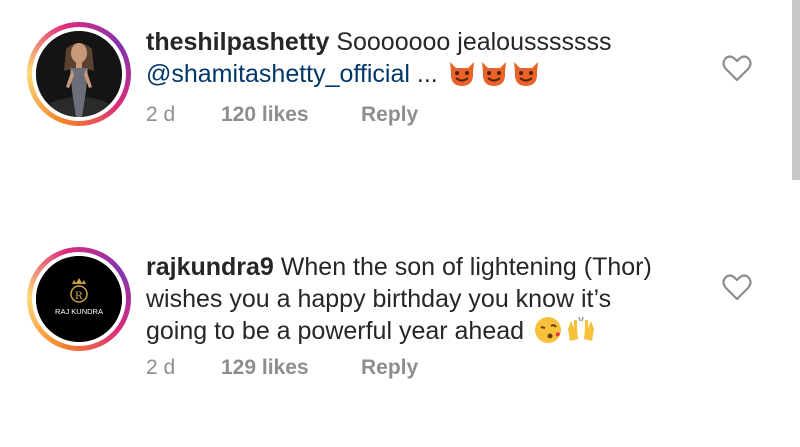  What do you see at coordinates (291, 115) in the screenshot?
I see `likes-count: 120 likes` at bounding box center [291, 115].